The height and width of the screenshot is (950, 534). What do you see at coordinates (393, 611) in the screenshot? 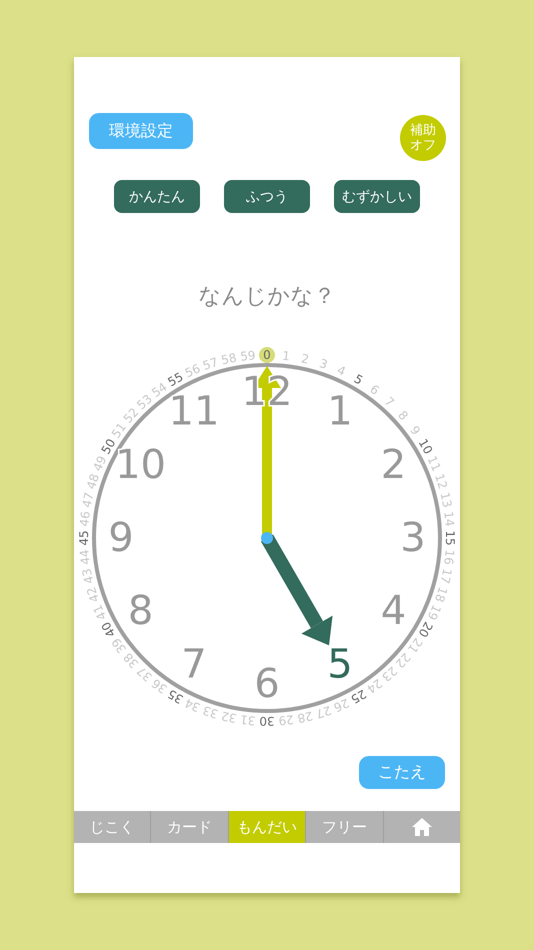
I see `hour-number: 4` at bounding box center [393, 611].